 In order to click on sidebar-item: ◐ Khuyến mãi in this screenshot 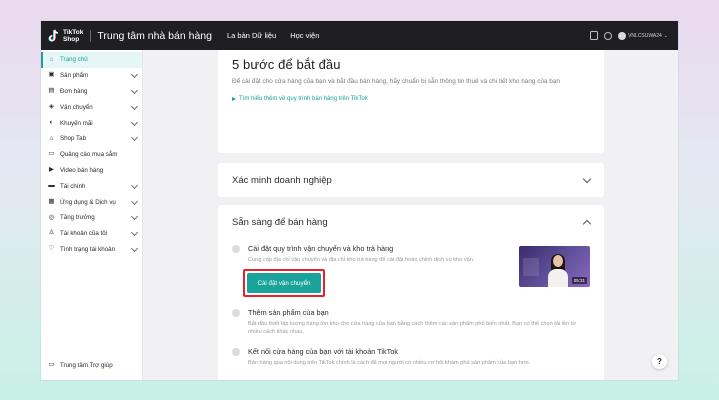, I will do `click(91, 123)`.